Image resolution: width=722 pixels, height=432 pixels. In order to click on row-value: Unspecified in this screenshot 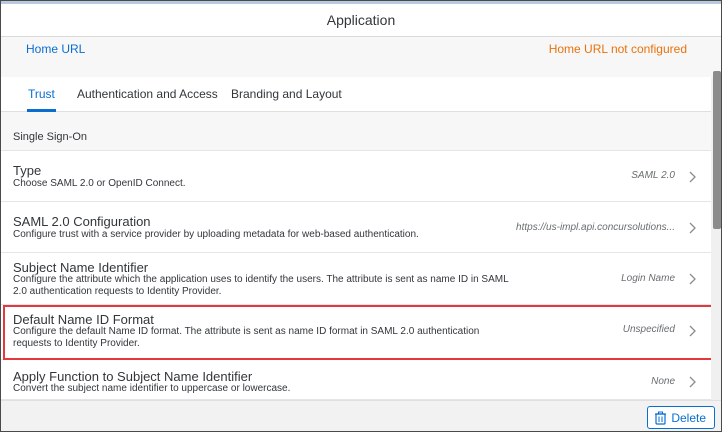, I will do `click(648, 329)`.